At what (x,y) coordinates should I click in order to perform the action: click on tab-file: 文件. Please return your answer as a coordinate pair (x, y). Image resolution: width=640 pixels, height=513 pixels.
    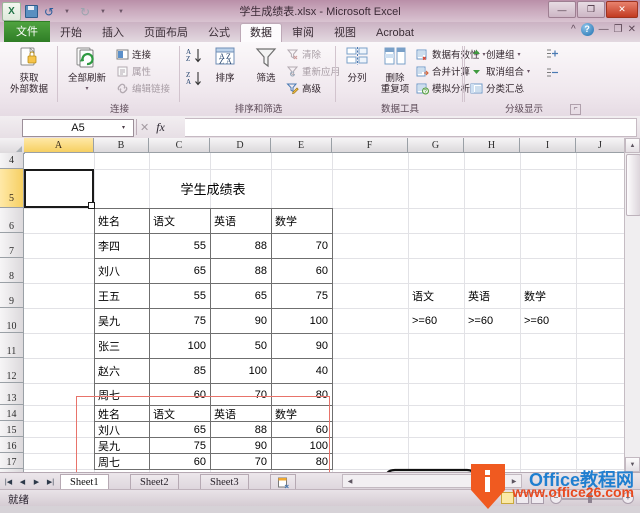
    Looking at the image, I should click on (27, 31).